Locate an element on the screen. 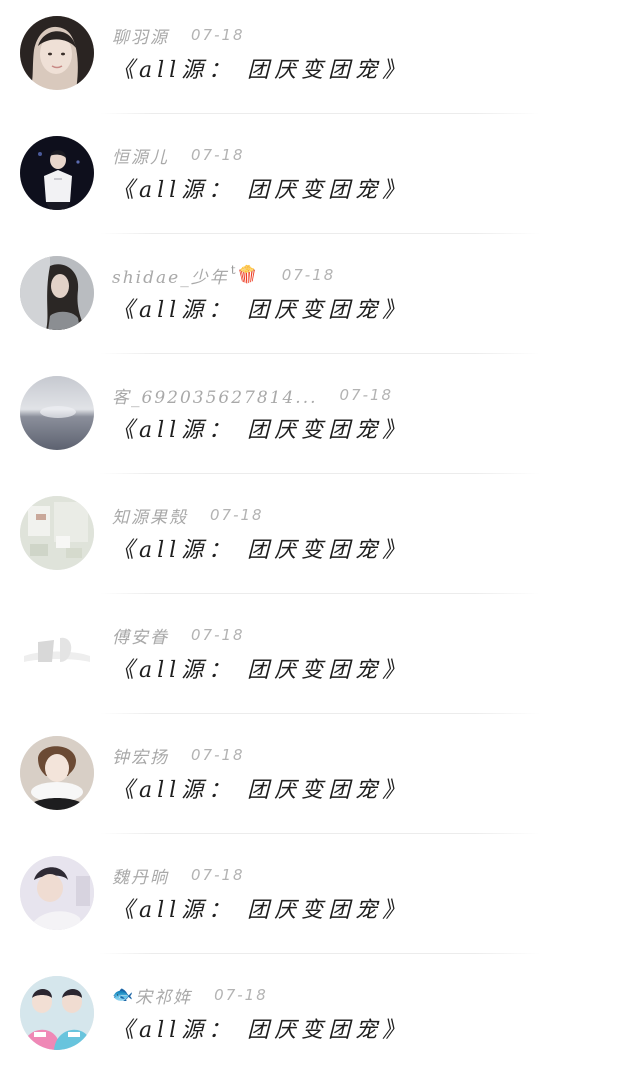 This screenshot has height=1080, width=640. fish-icon: 🐟 is located at coordinates (123, 995).